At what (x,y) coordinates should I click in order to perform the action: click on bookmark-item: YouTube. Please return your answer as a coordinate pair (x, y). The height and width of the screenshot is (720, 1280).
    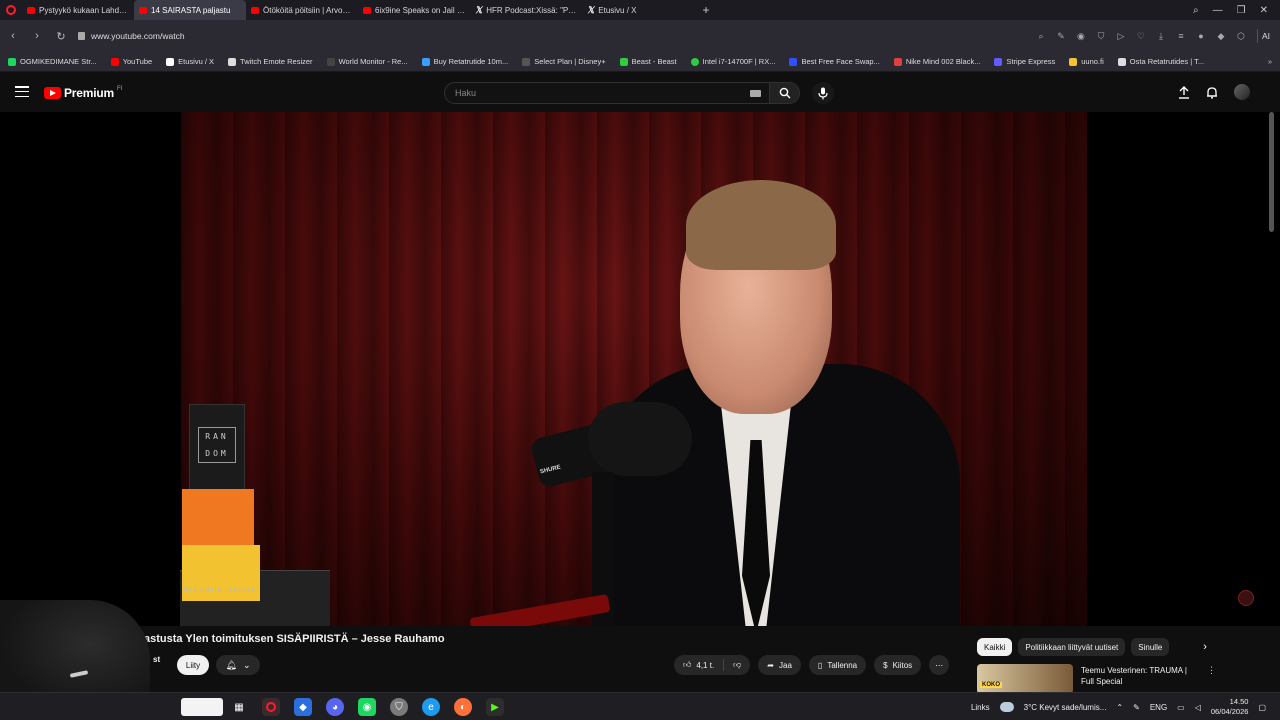
    Looking at the image, I should click on (131, 61).